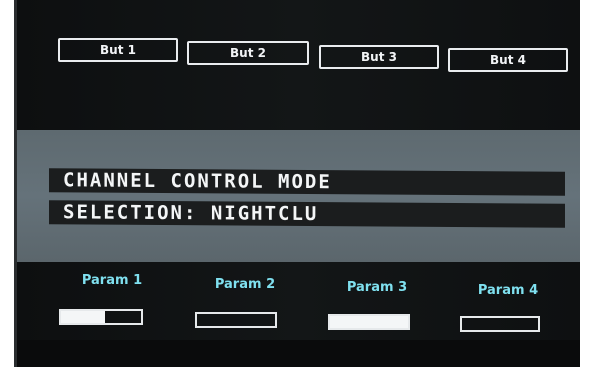 This screenshot has height=367, width=594. I want to click on param-2-label: Param 2, so click(245, 284).